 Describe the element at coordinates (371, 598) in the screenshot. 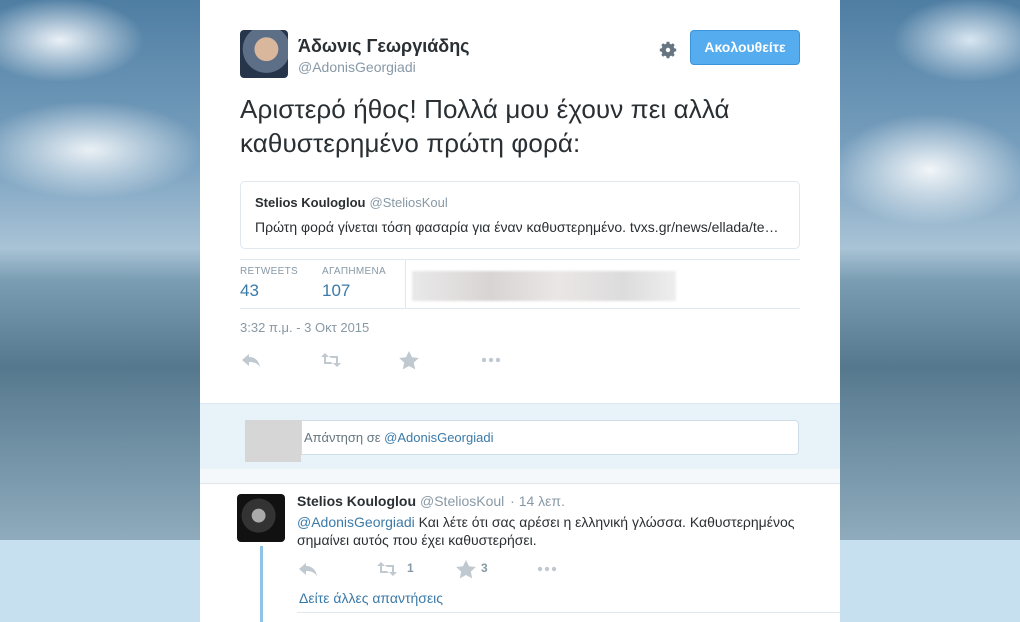

I see `more-replies-link: Δείτε άλλες απαντήσεις` at that location.